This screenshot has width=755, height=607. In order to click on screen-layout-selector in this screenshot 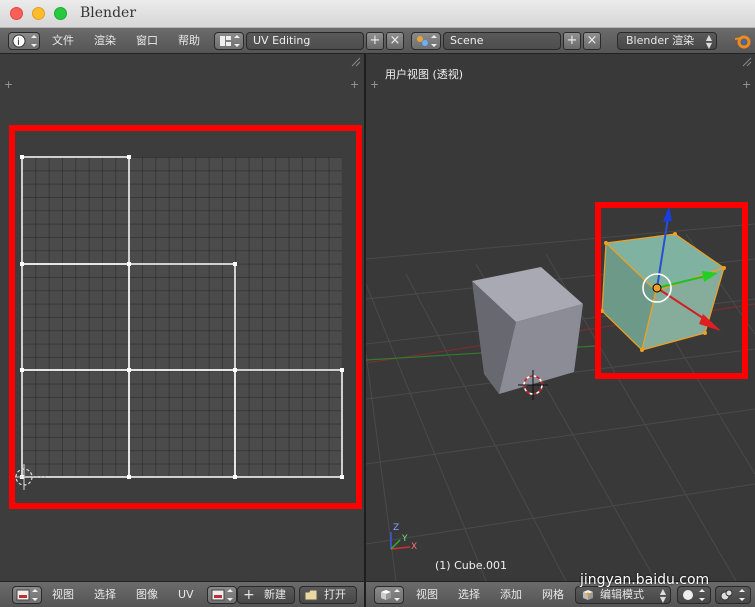, I will do `click(229, 41)`.